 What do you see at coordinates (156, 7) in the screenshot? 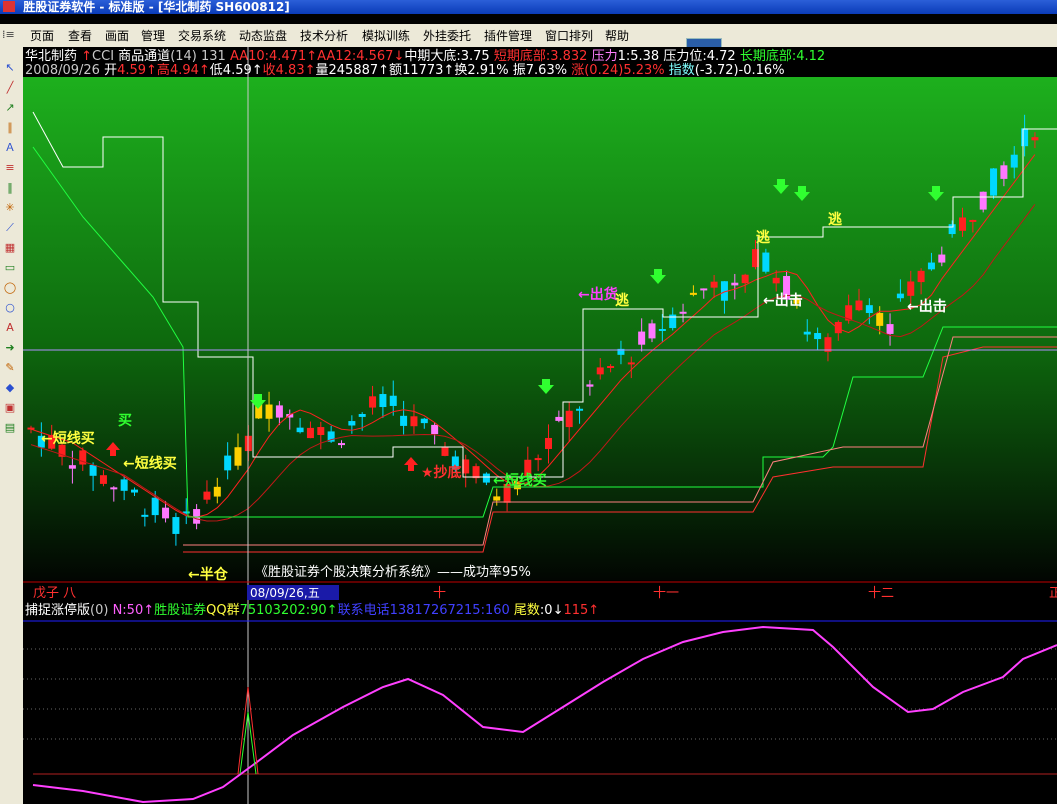
I see `window-title: 胜股证券软件 - 标准版 - [华北制药 SH600812]` at bounding box center [156, 7].